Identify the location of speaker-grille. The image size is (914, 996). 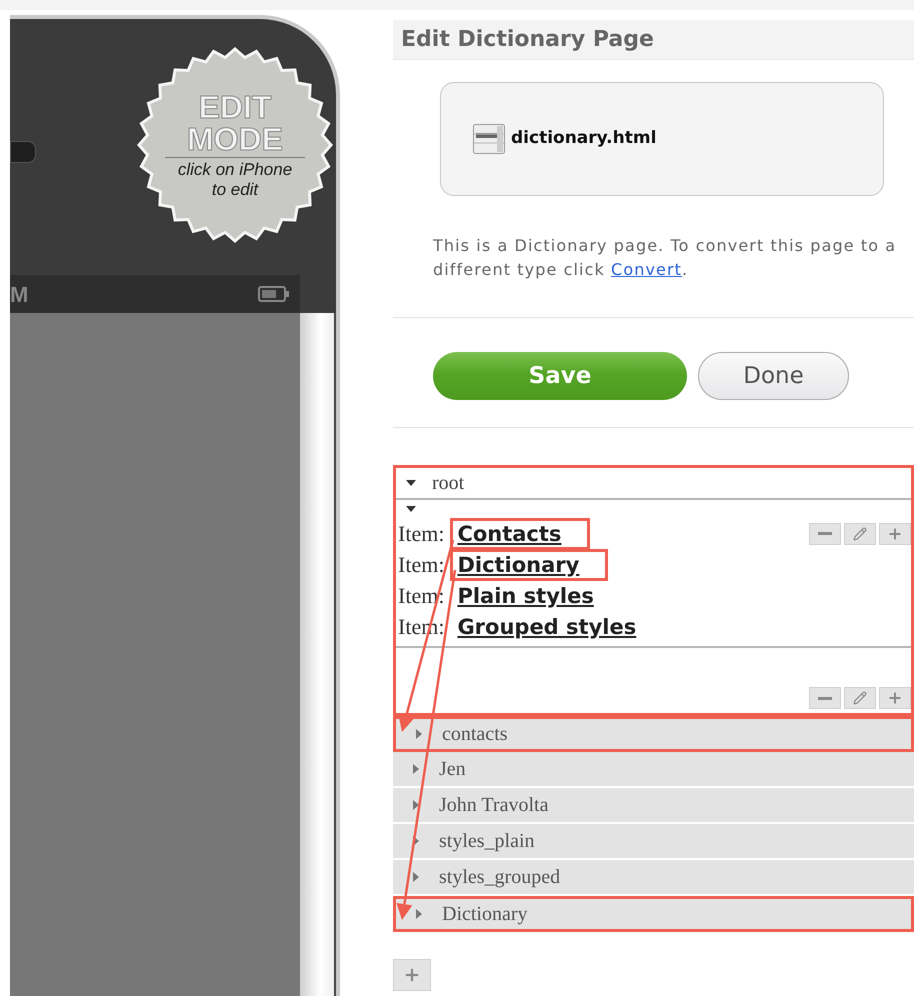
(23, 152).